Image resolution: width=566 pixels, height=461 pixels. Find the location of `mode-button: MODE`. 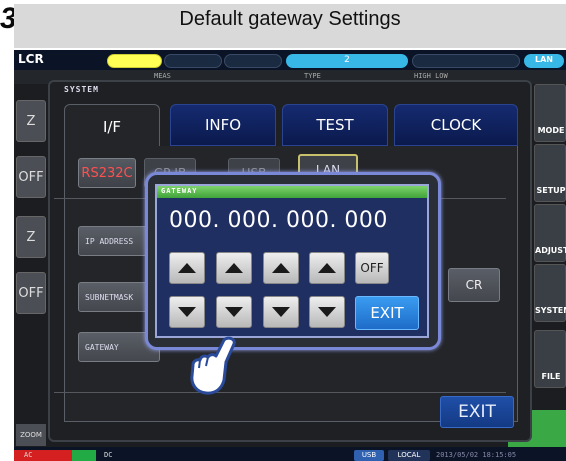

mode-button: MODE is located at coordinates (550, 113).